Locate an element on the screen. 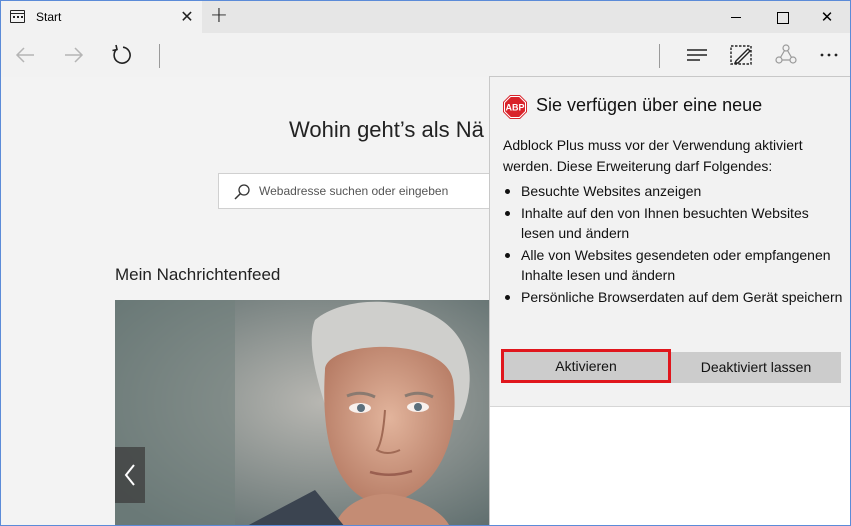  page-icon is located at coordinates (17, 16).